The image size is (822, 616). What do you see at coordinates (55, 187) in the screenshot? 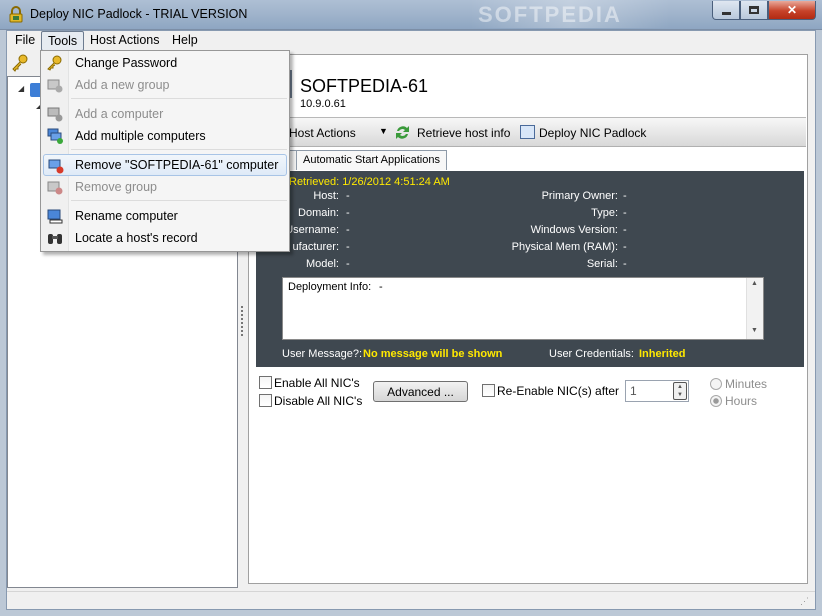
I see `remove-group-icon` at bounding box center [55, 187].